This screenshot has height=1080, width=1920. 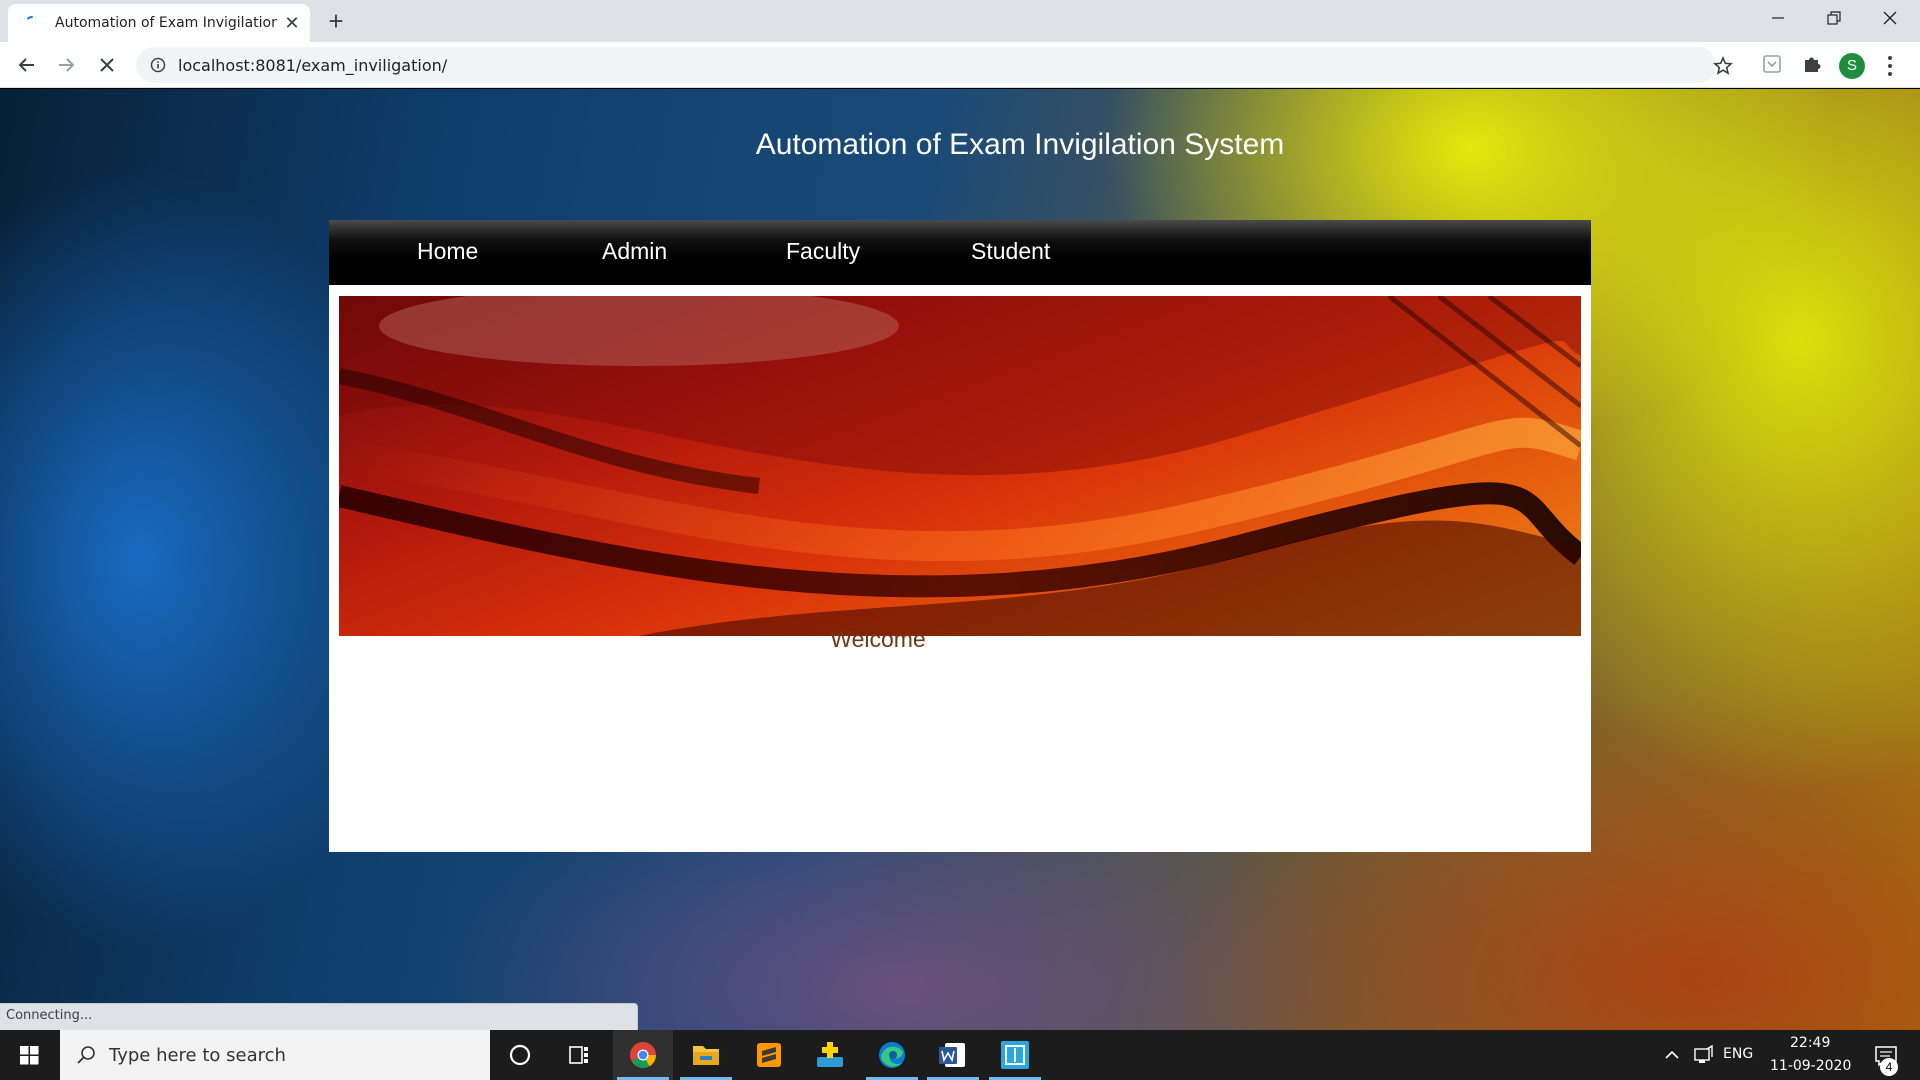 I want to click on snip-button, so click(x=1015, y=1055).